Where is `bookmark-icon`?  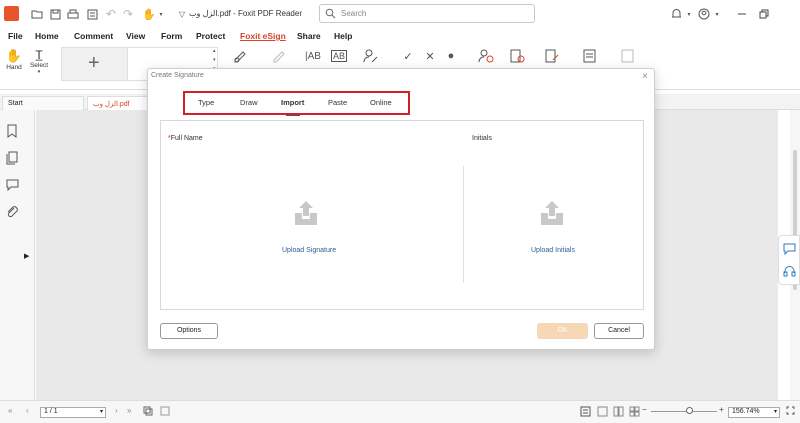
bookmark-icon is located at coordinates (13, 132).